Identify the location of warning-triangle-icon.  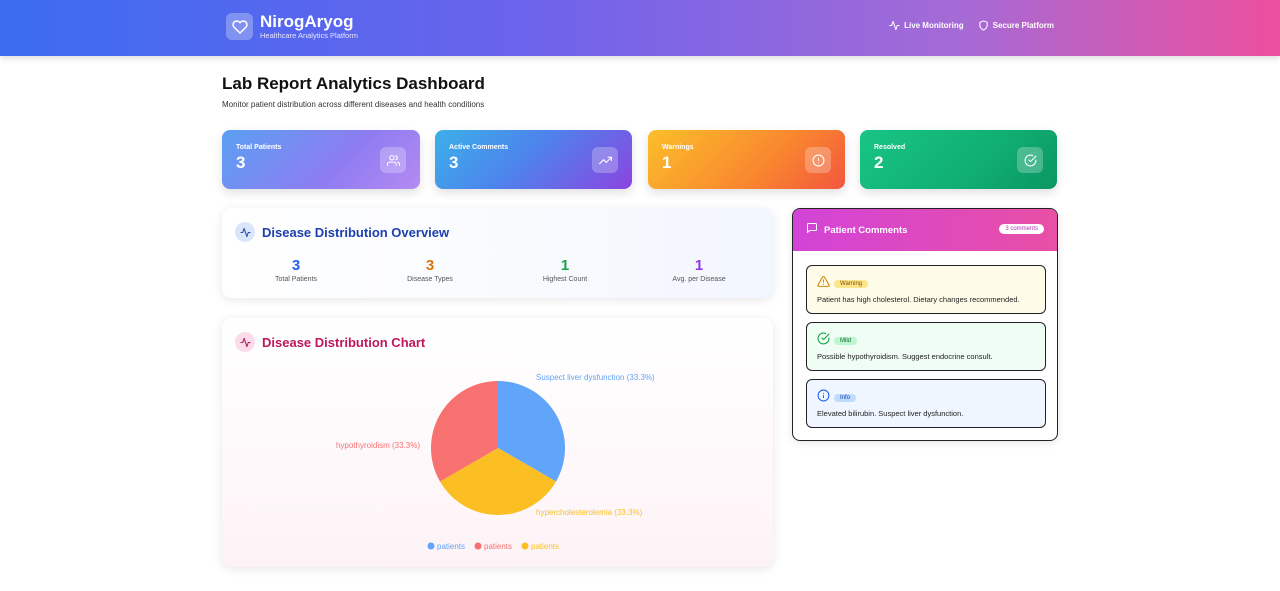
(823, 284).